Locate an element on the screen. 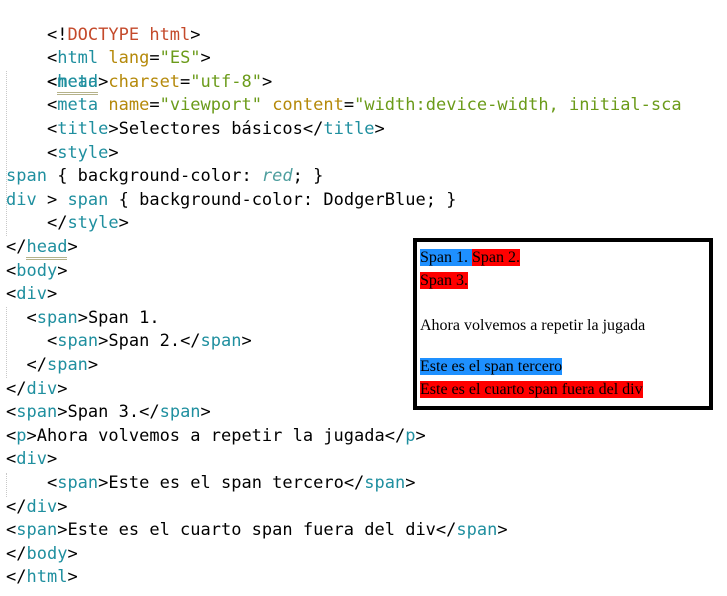  code-line: <body> is located at coordinates (36, 272).